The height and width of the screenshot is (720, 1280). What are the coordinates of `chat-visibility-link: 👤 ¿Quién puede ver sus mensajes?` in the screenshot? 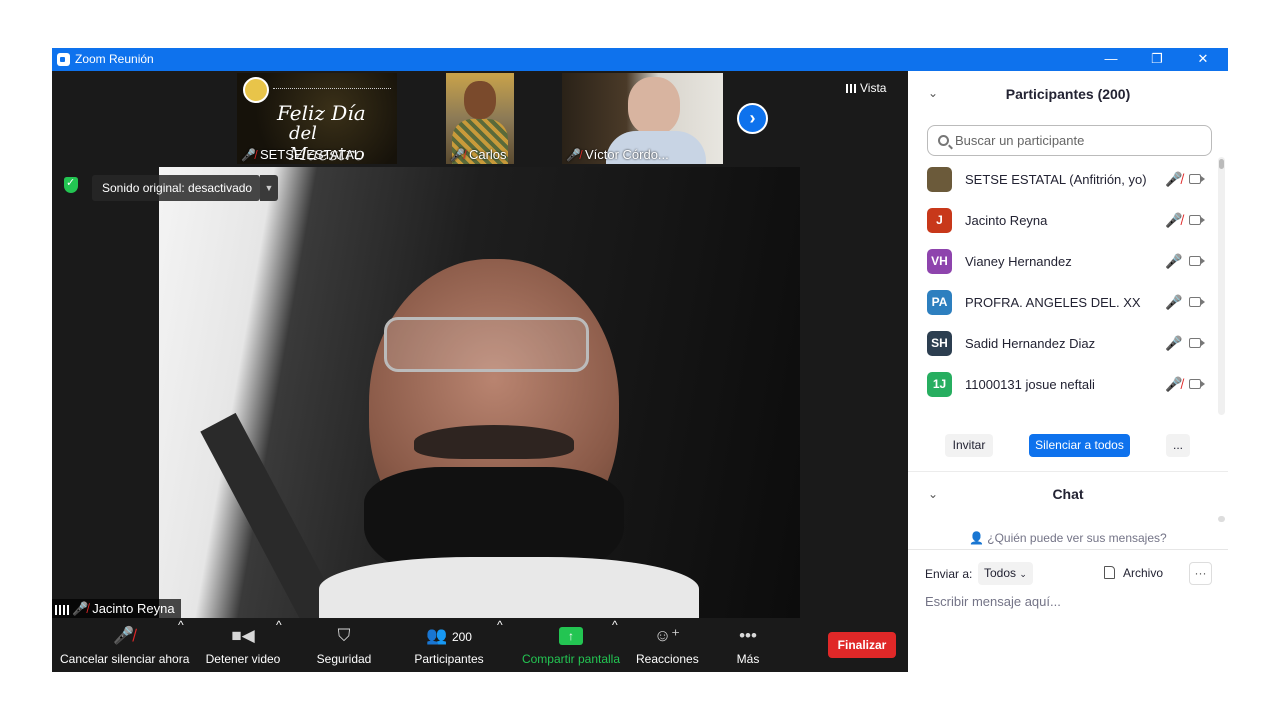 It's located at (1068, 538).